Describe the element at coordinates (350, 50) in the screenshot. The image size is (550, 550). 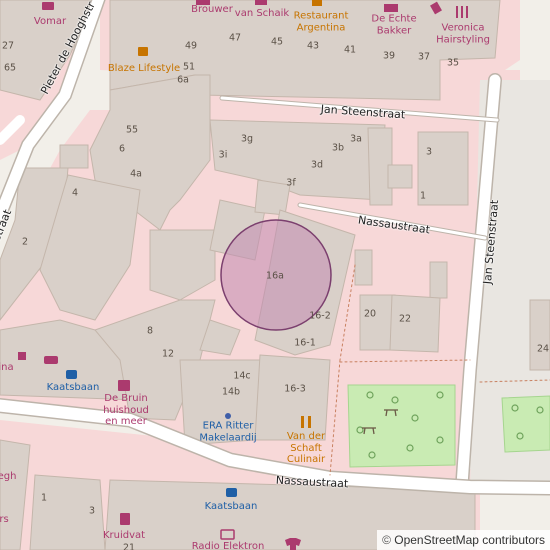
I see `house-number: 41` at that location.